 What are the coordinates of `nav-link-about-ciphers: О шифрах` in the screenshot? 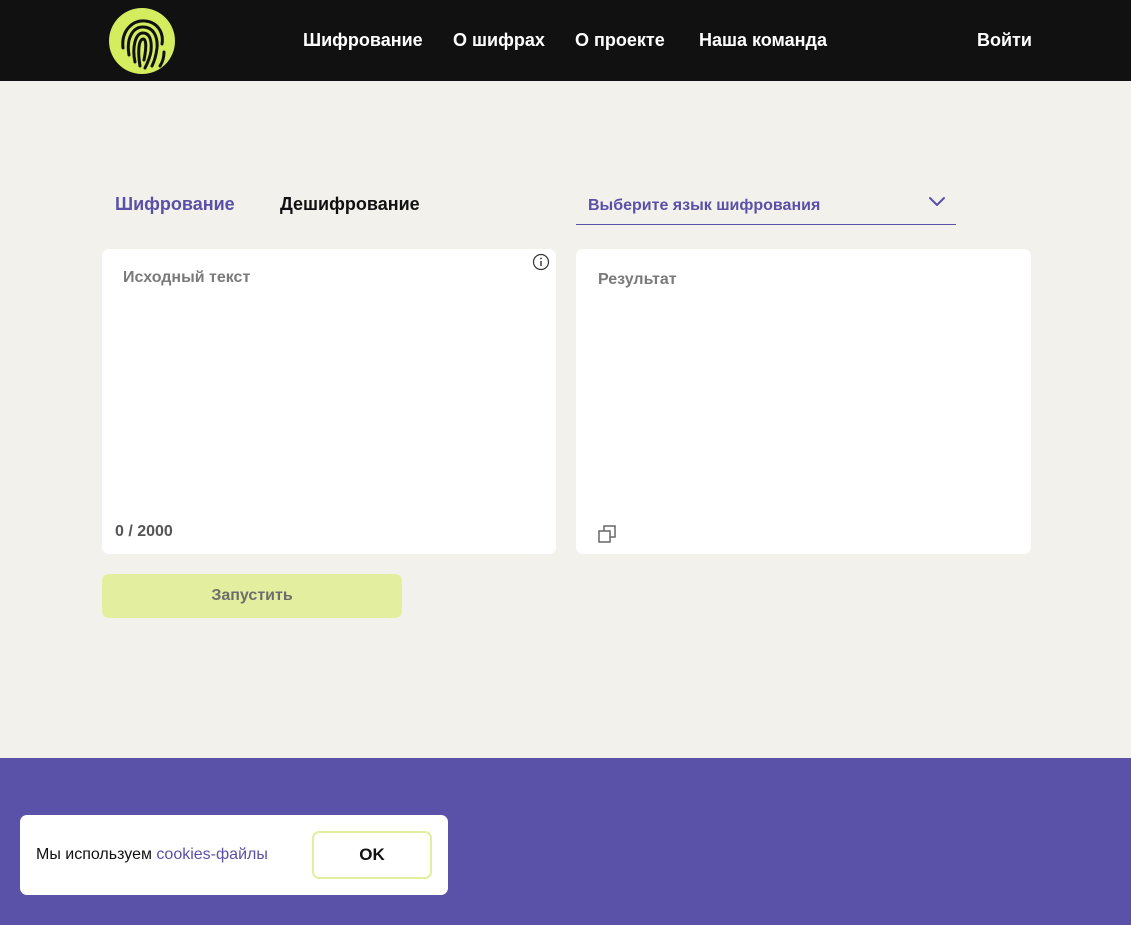 It's located at (499, 40).